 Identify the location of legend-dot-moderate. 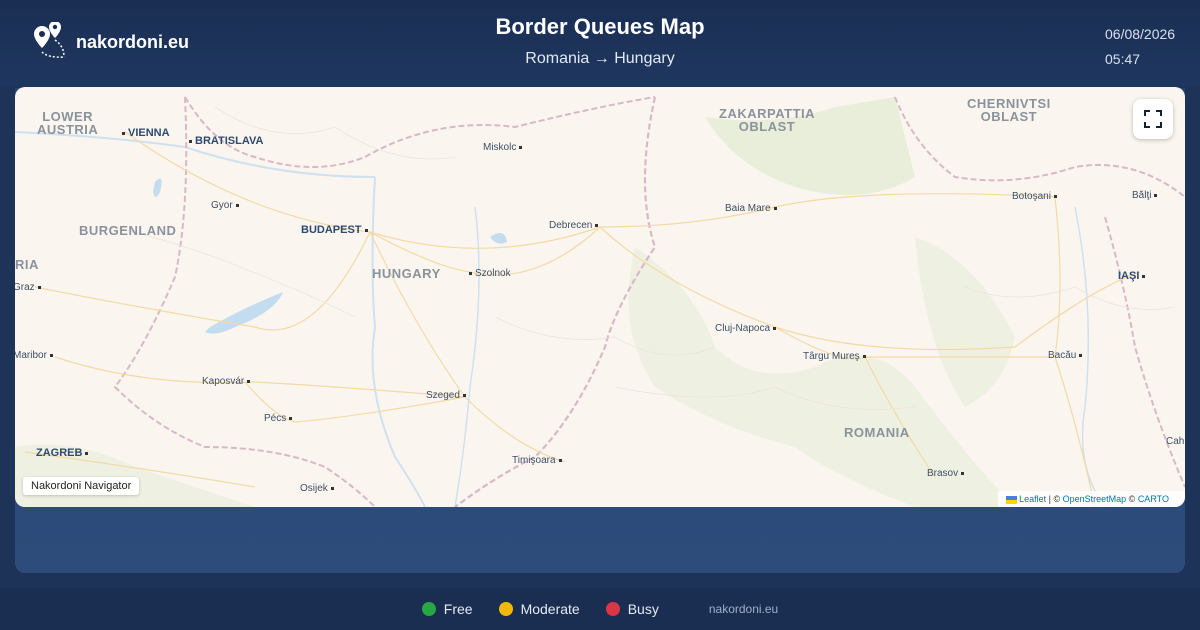
(505, 609).